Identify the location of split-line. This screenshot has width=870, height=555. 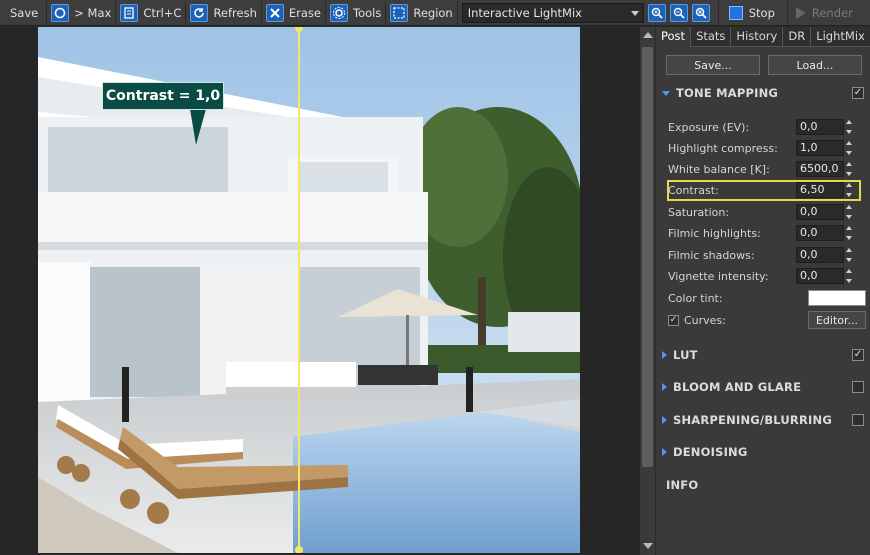
(299, 290).